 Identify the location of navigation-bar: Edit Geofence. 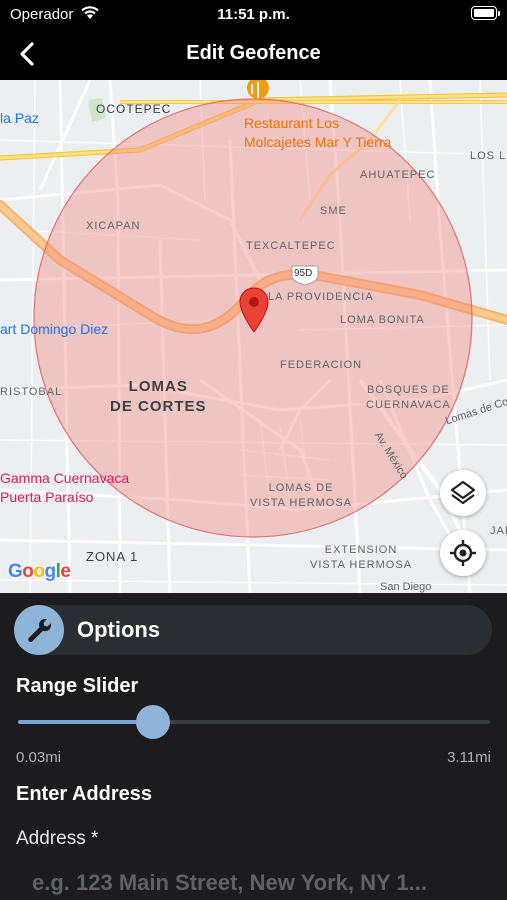
(253, 55).